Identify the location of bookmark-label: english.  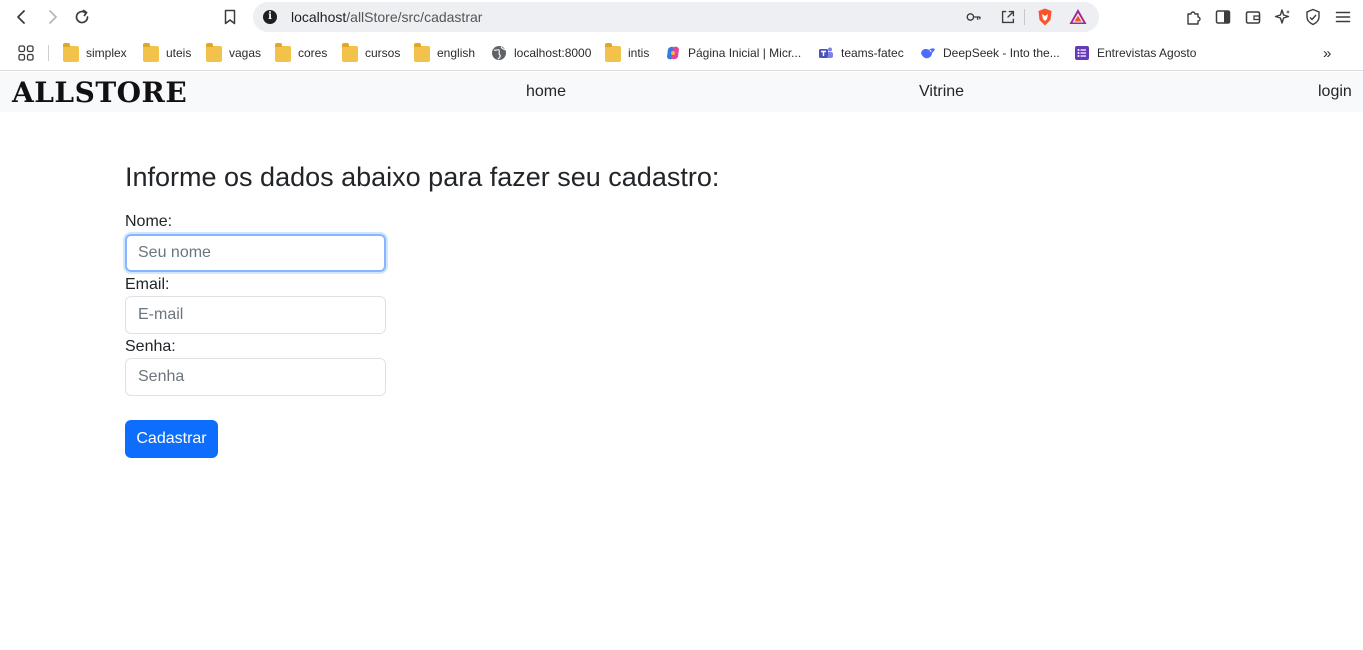
(456, 53).